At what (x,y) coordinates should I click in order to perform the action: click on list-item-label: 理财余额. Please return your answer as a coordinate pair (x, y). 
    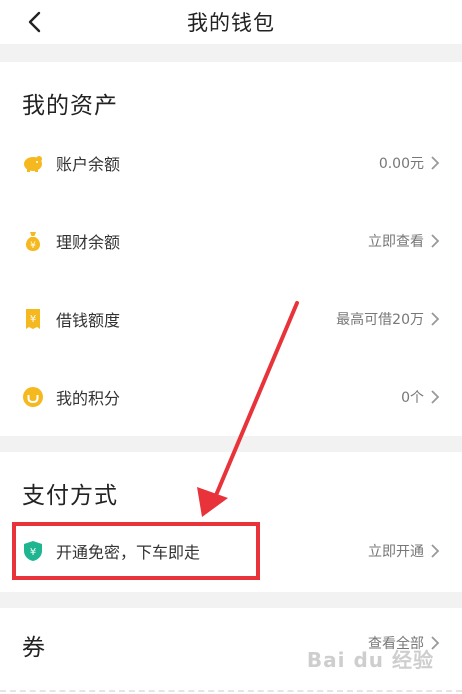
    Looking at the image, I should click on (88, 242).